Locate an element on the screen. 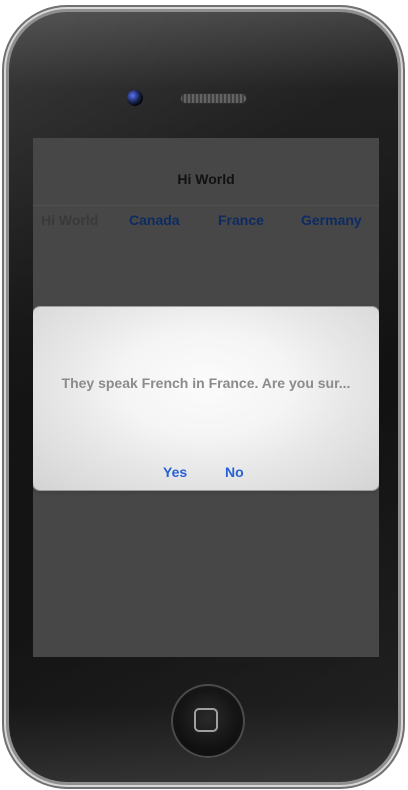 The height and width of the screenshot is (790, 408). home-button-icon is located at coordinates (206, 720).